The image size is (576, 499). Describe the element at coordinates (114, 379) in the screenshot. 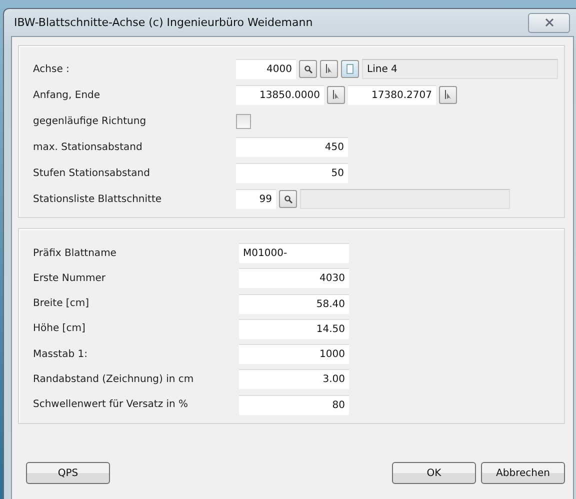

I see `field-label: Randabstand (Zeichnung) in cm` at that location.